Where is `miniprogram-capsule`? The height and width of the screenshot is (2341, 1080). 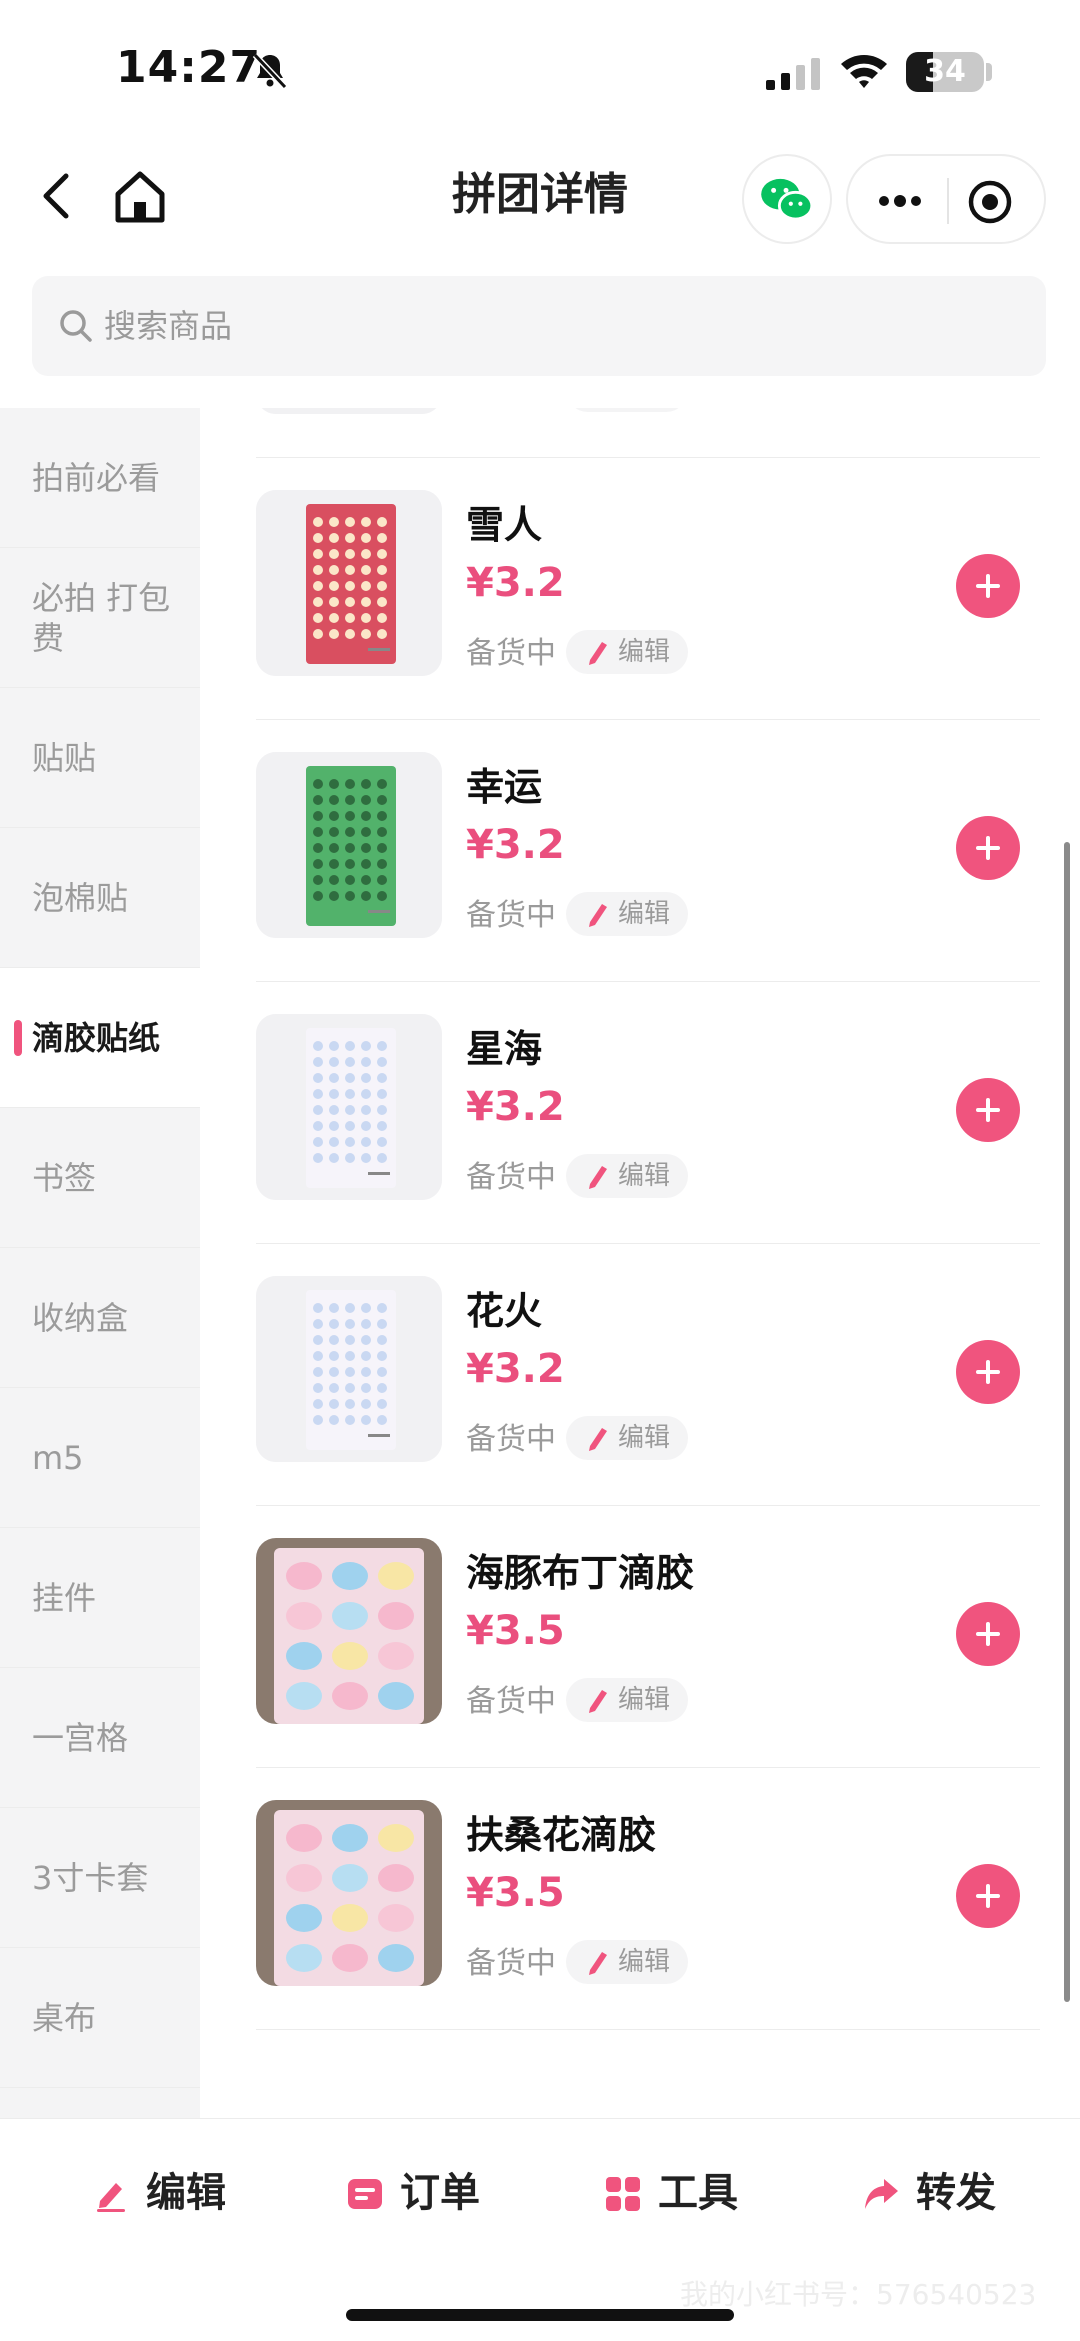
miniprogram-capsule is located at coordinates (946, 199).